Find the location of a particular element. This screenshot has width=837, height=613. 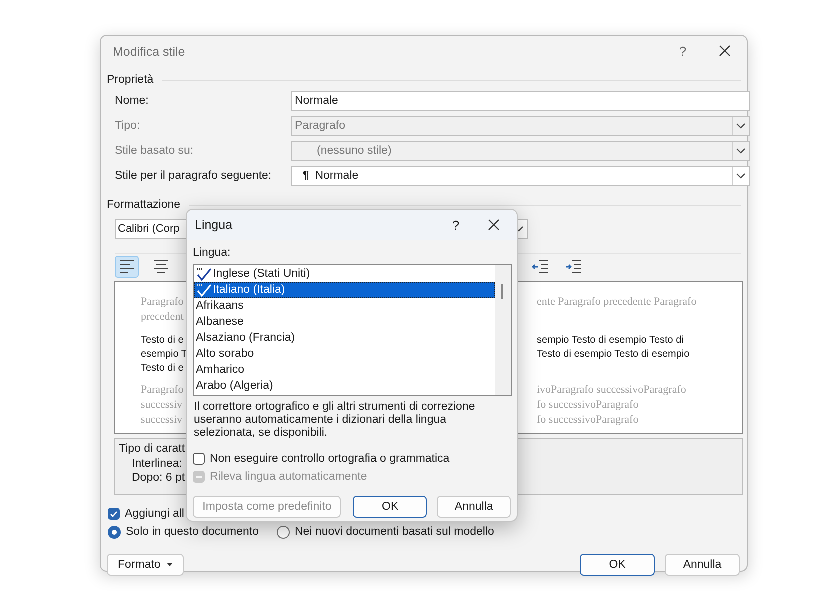

language-item: Arabo (Algeria) is located at coordinates (344, 386).